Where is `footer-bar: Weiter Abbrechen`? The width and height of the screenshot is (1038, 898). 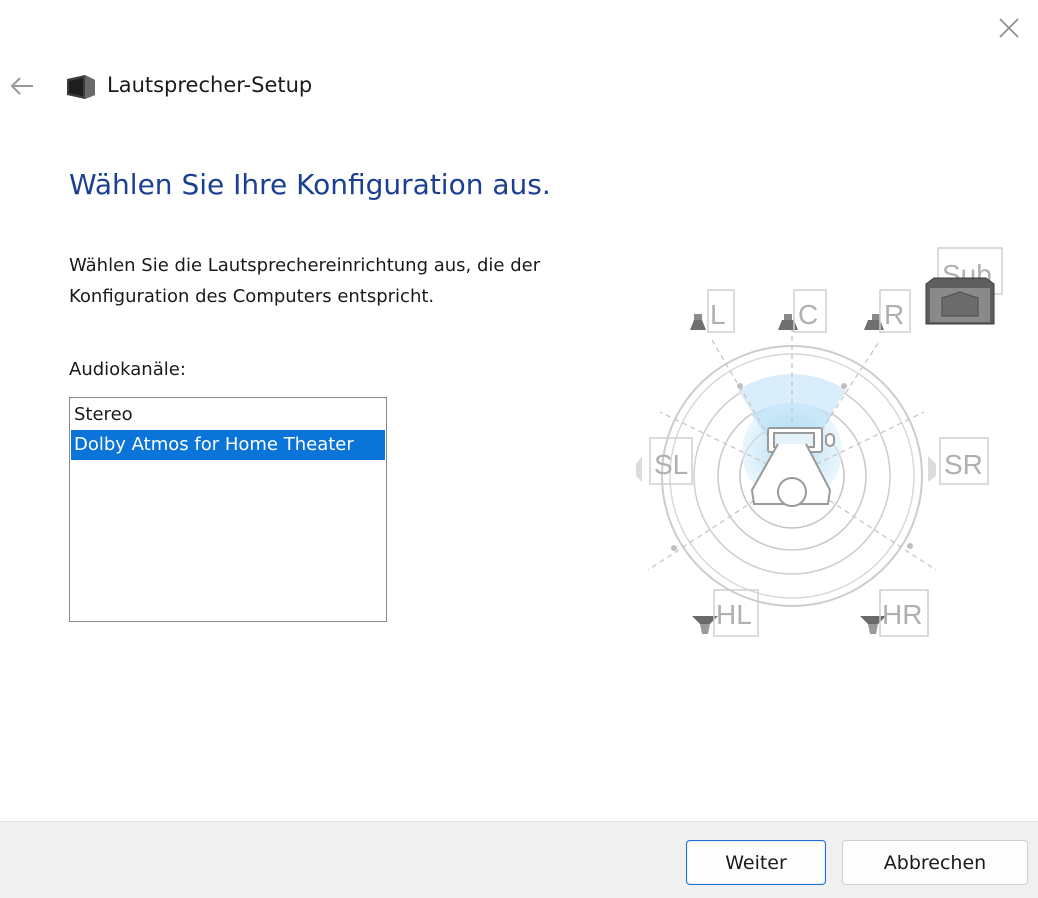
footer-bar: Weiter Abbrechen is located at coordinates (519, 859).